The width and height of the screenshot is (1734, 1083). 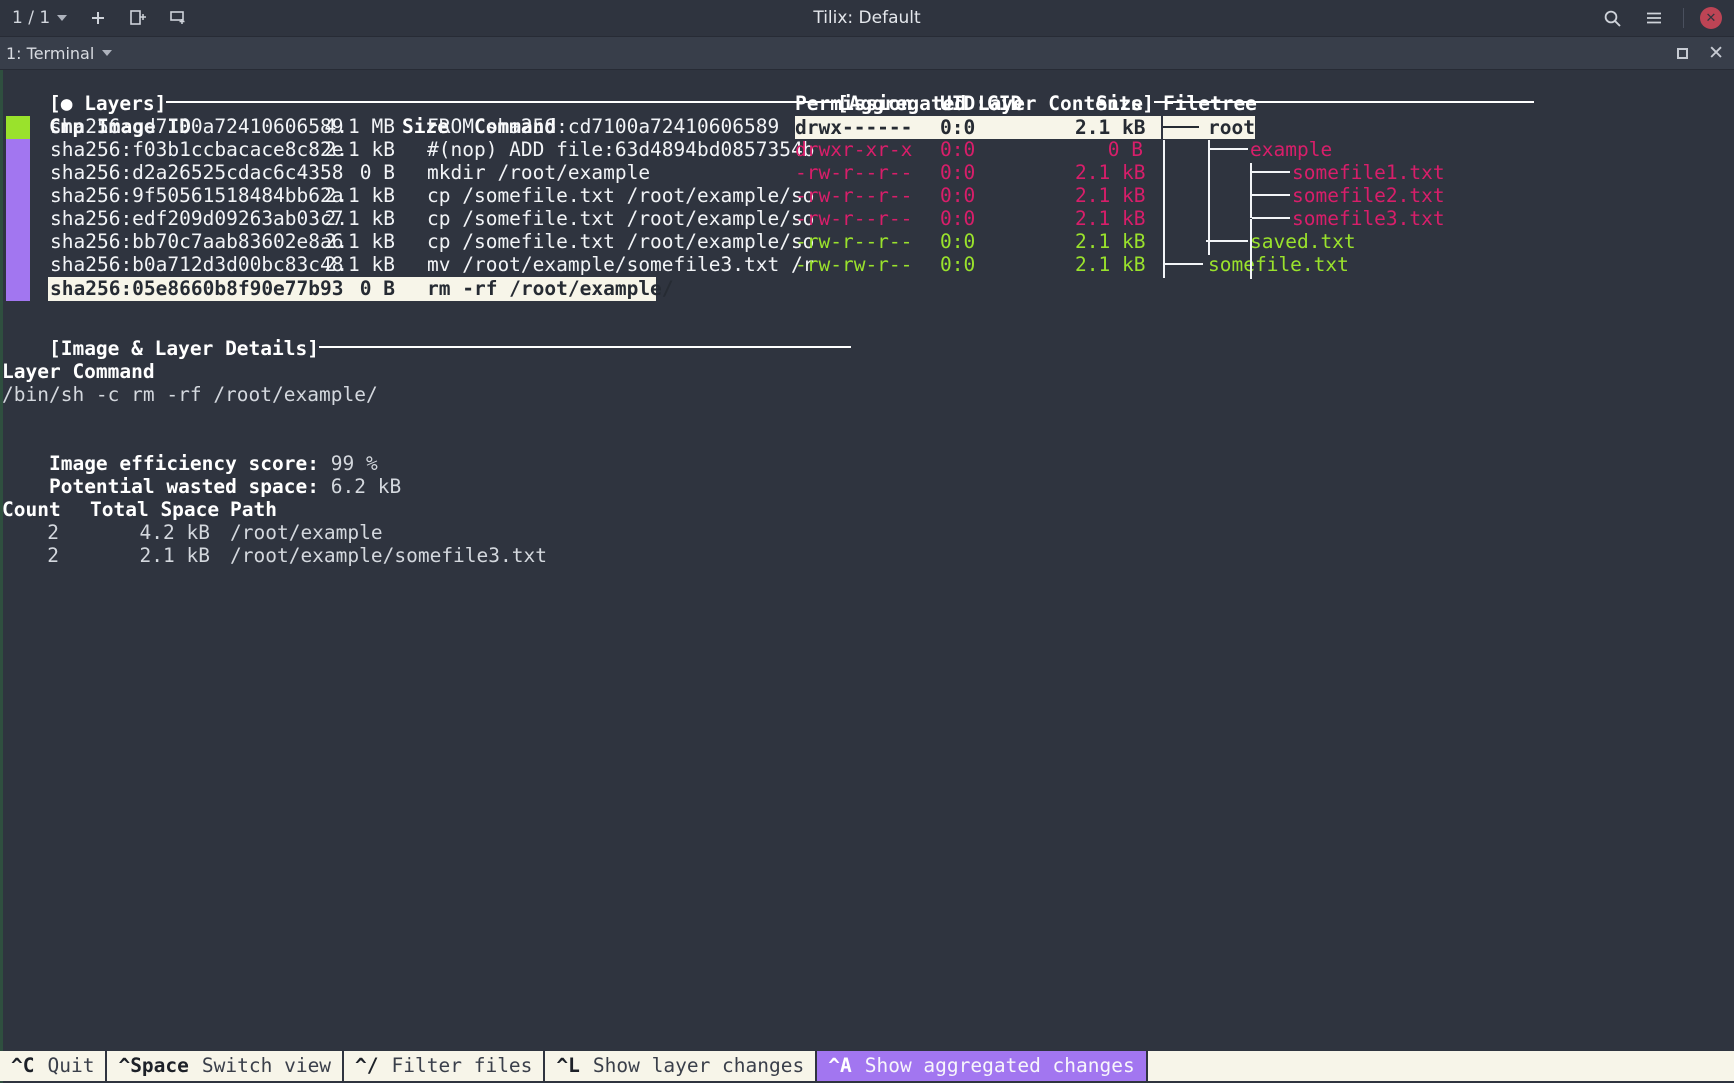 What do you see at coordinates (266, 1065) in the screenshot?
I see `status-label-switch-view: Switch view` at bounding box center [266, 1065].